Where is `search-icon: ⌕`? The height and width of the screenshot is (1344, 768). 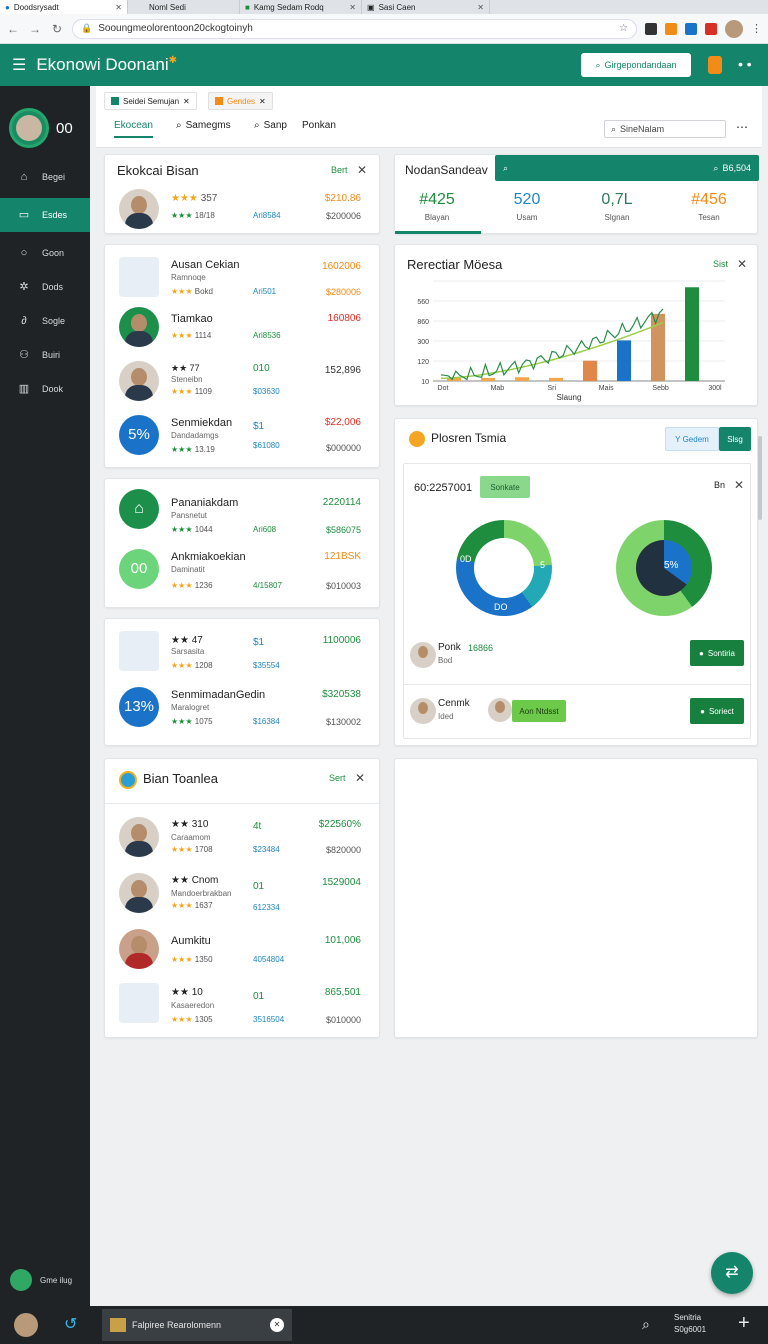
search-icon: ⌕ is located at coordinates (646, 1324).